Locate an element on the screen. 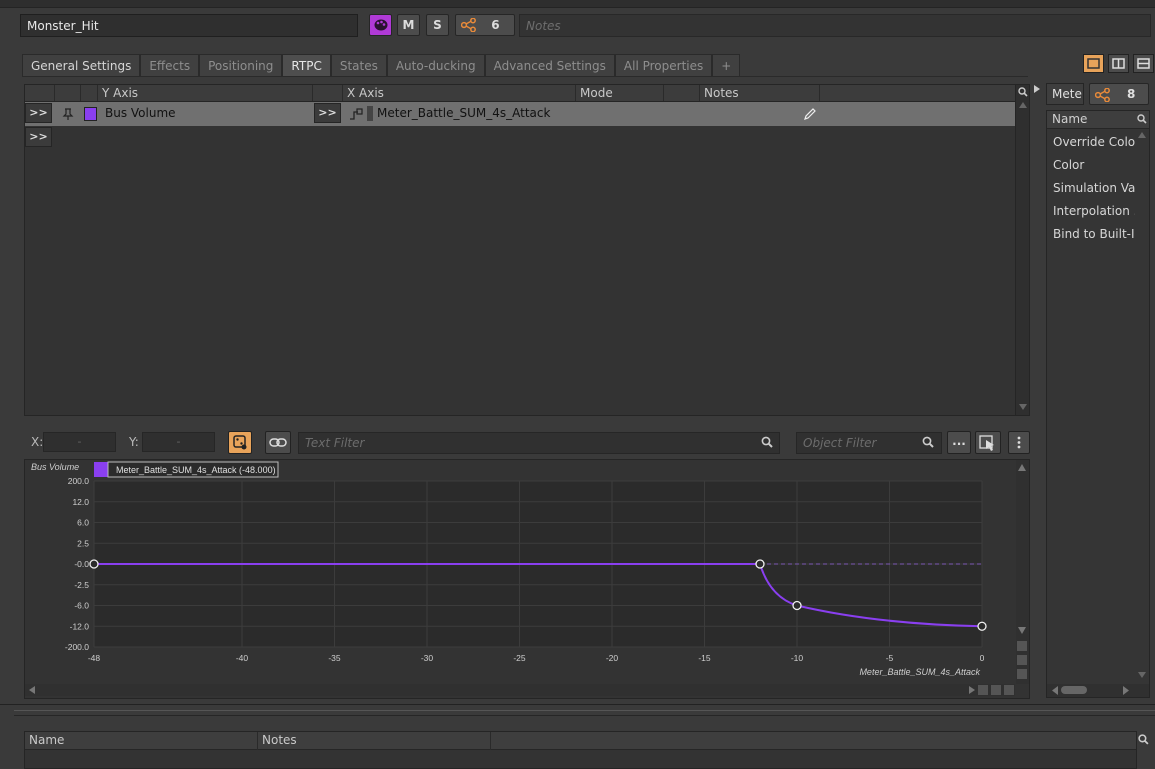 This screenshot has height=769, width=1155. y-tick-label: -200.0 is located at coordinates (77, 647).